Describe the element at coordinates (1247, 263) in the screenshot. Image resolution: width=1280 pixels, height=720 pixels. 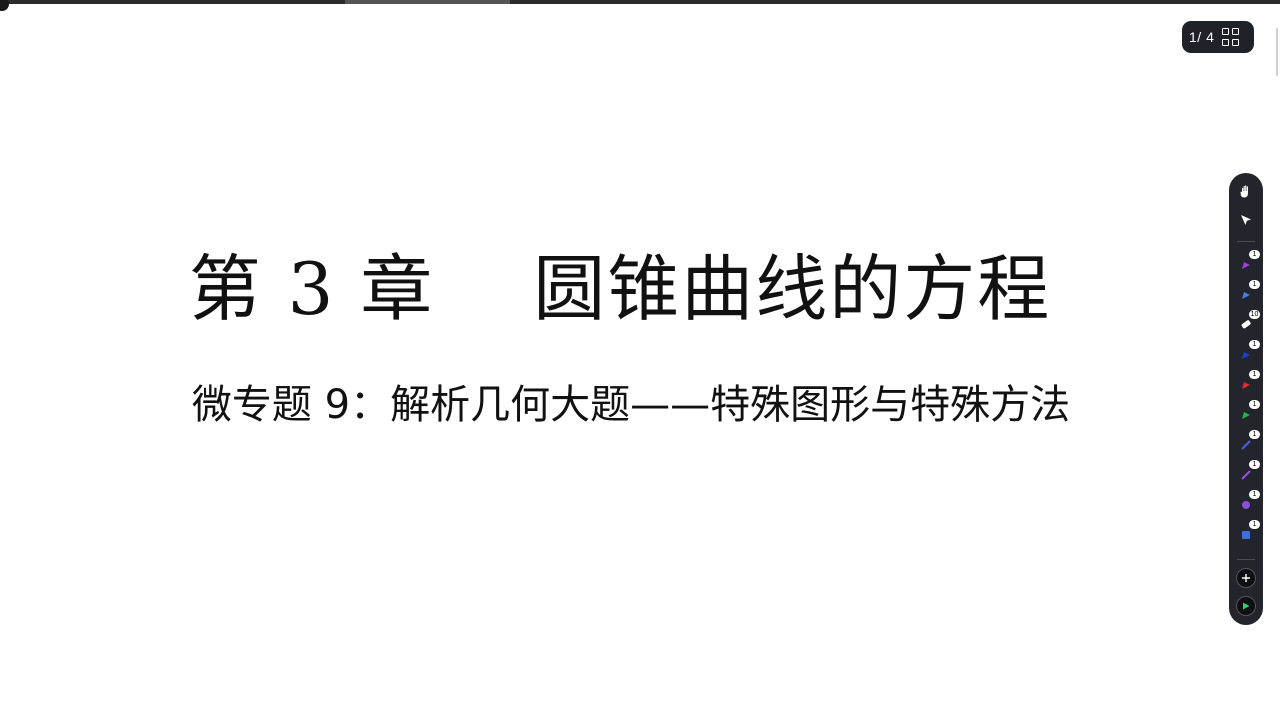
I see `pen-purple-icon: 1` at that location.